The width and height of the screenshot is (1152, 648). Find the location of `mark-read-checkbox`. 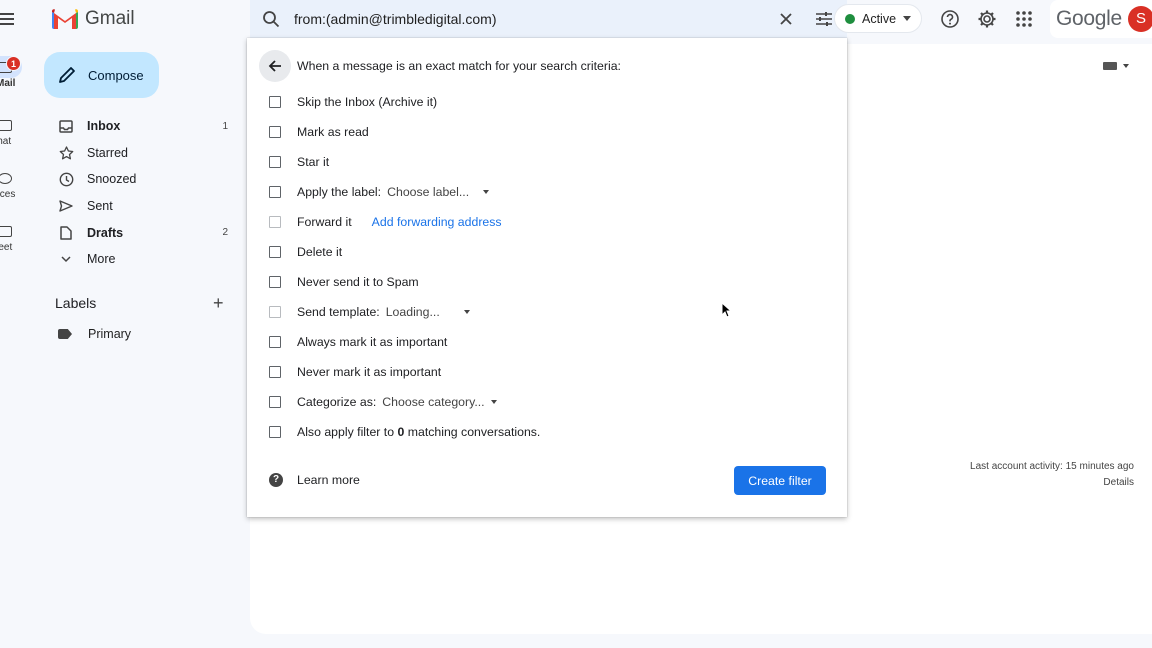

mark-read-checkbox is located at coordinates (275, 132).